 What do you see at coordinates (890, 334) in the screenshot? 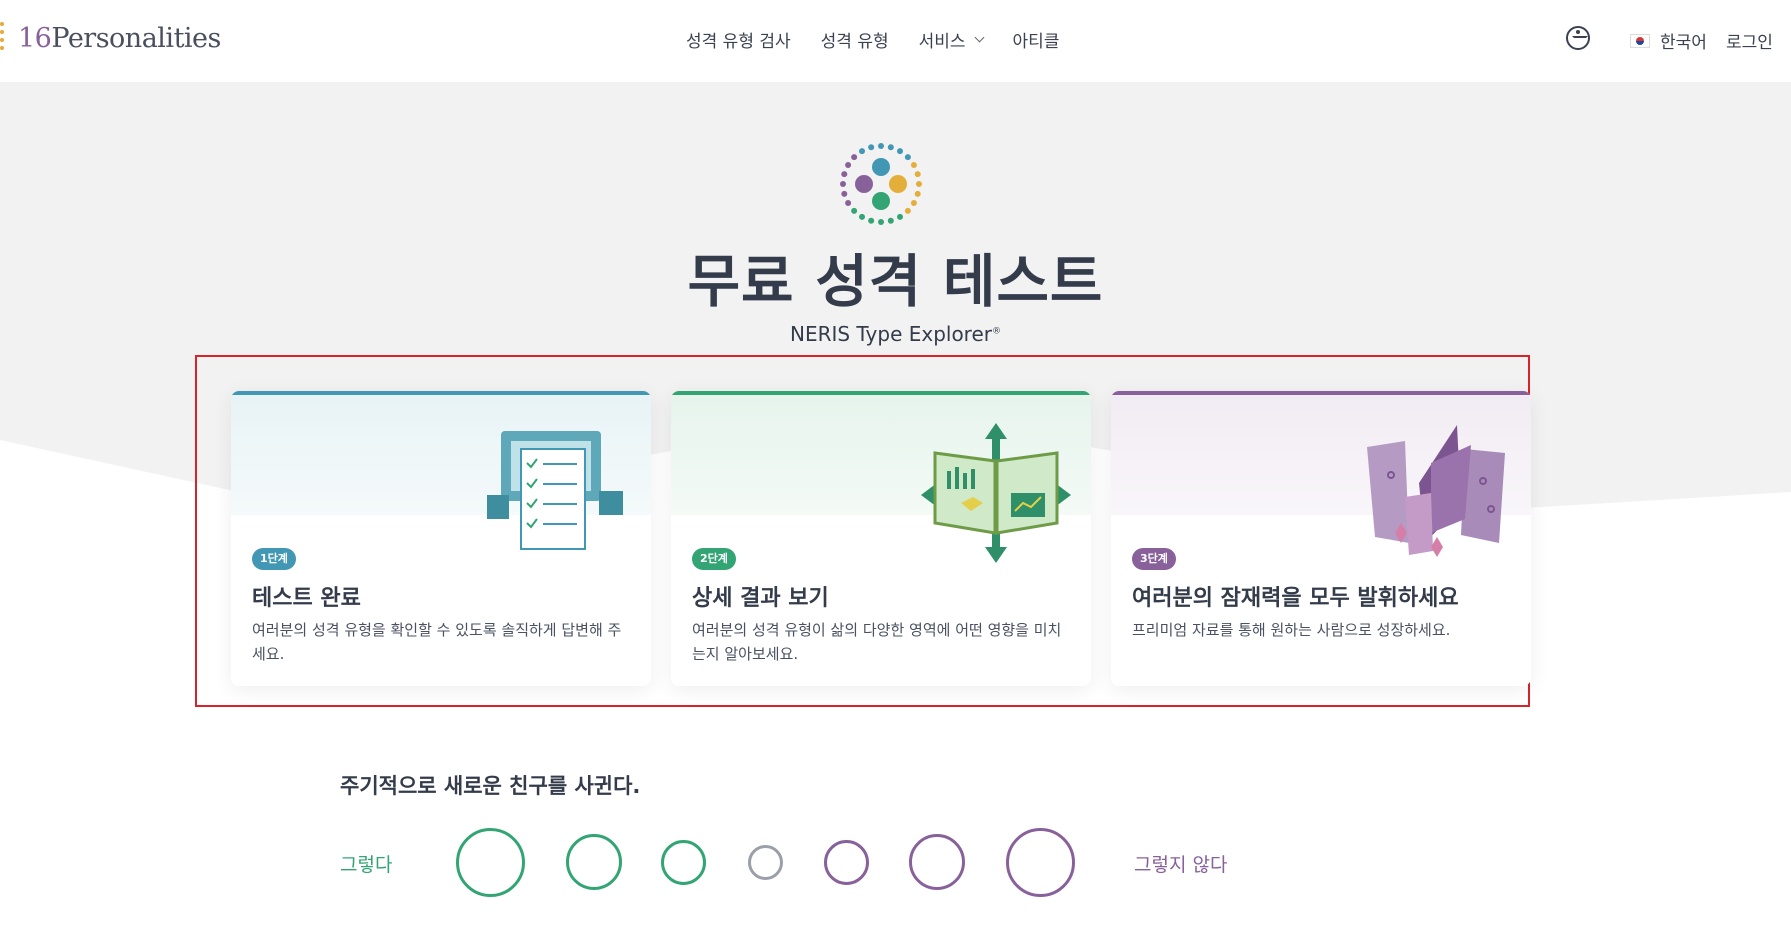
I see `subtitle-text: NERIS Type Explorer` at bounding box center [890, 334].